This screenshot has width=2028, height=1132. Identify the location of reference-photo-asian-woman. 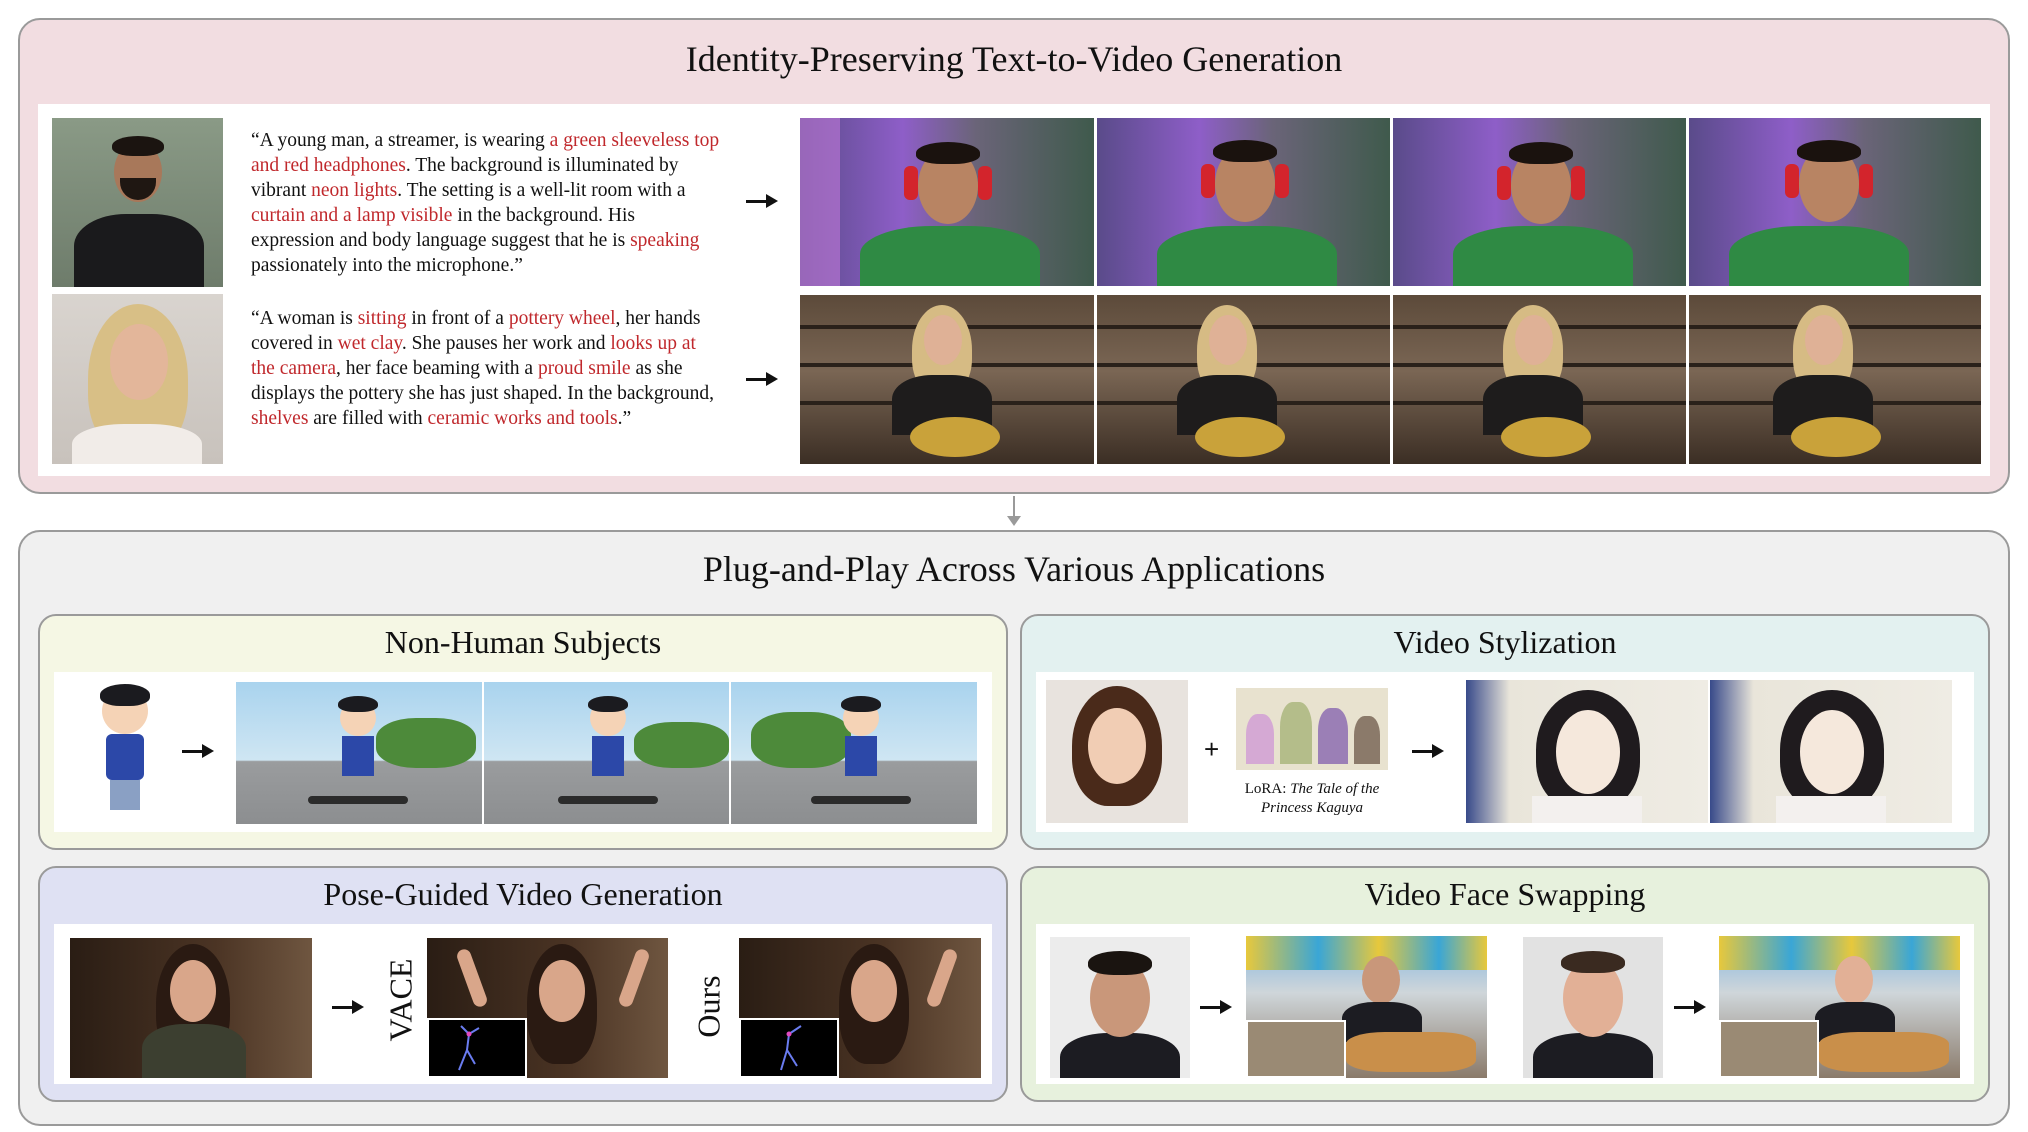
(1117, 751).